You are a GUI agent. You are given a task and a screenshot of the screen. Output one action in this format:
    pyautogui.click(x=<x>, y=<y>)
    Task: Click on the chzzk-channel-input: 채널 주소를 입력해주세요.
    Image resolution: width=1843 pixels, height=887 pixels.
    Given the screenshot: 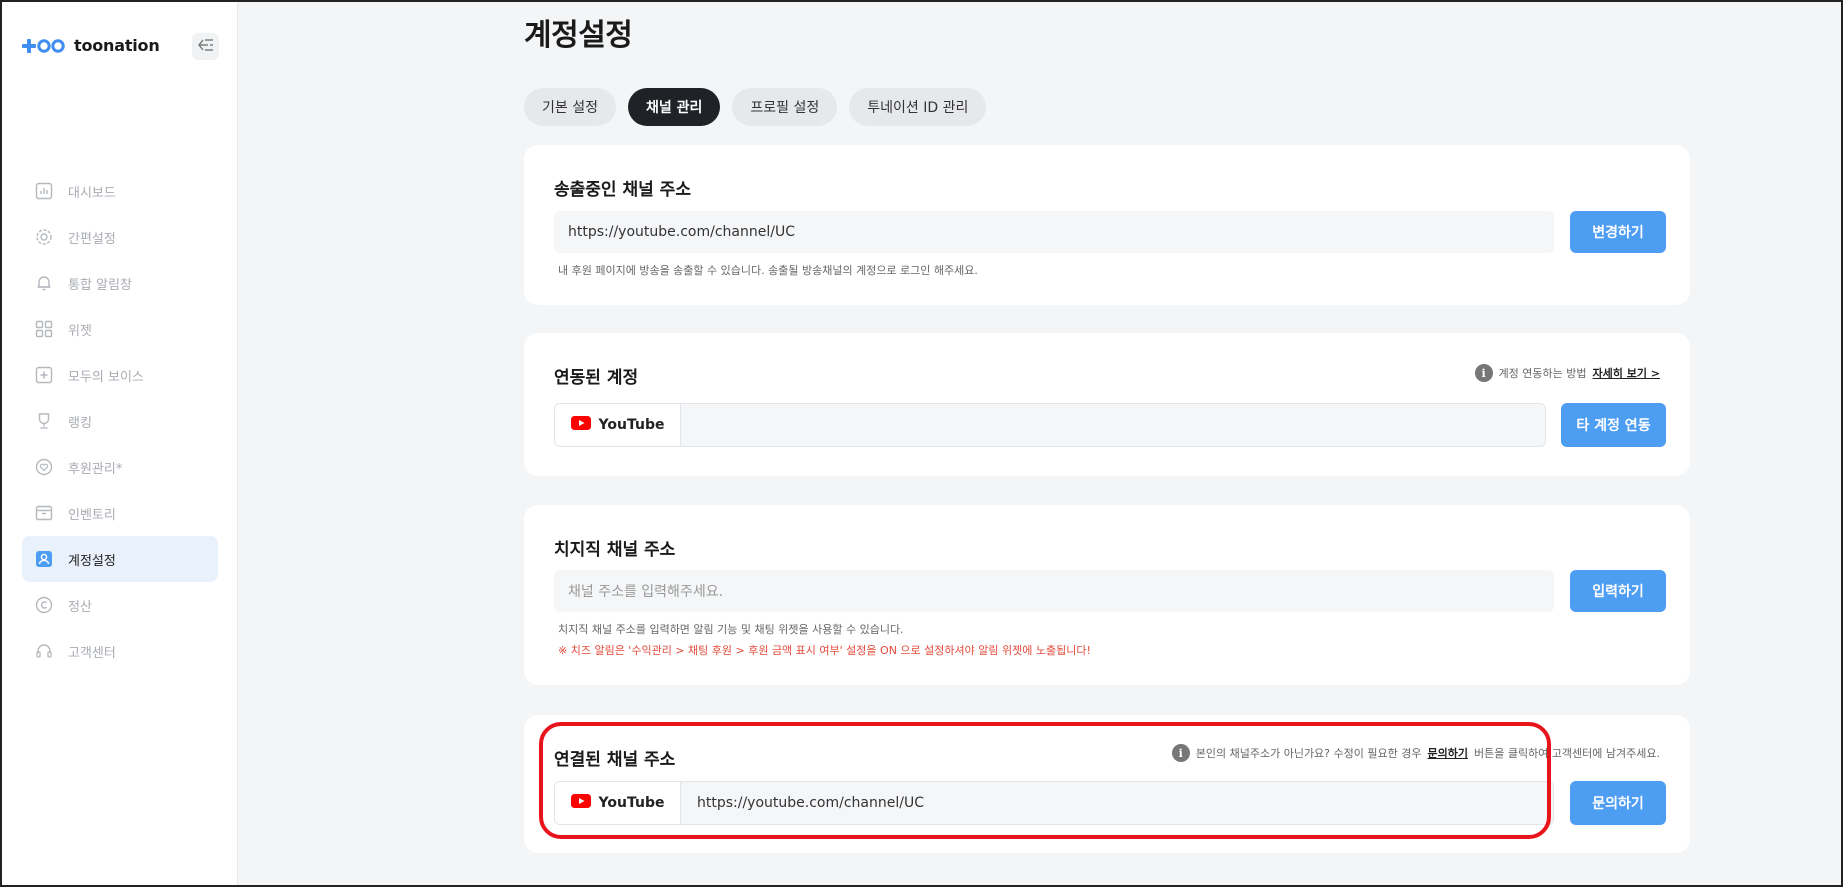 What is the action you would take?
    pyautogui.click(x=1054, y=591)
    